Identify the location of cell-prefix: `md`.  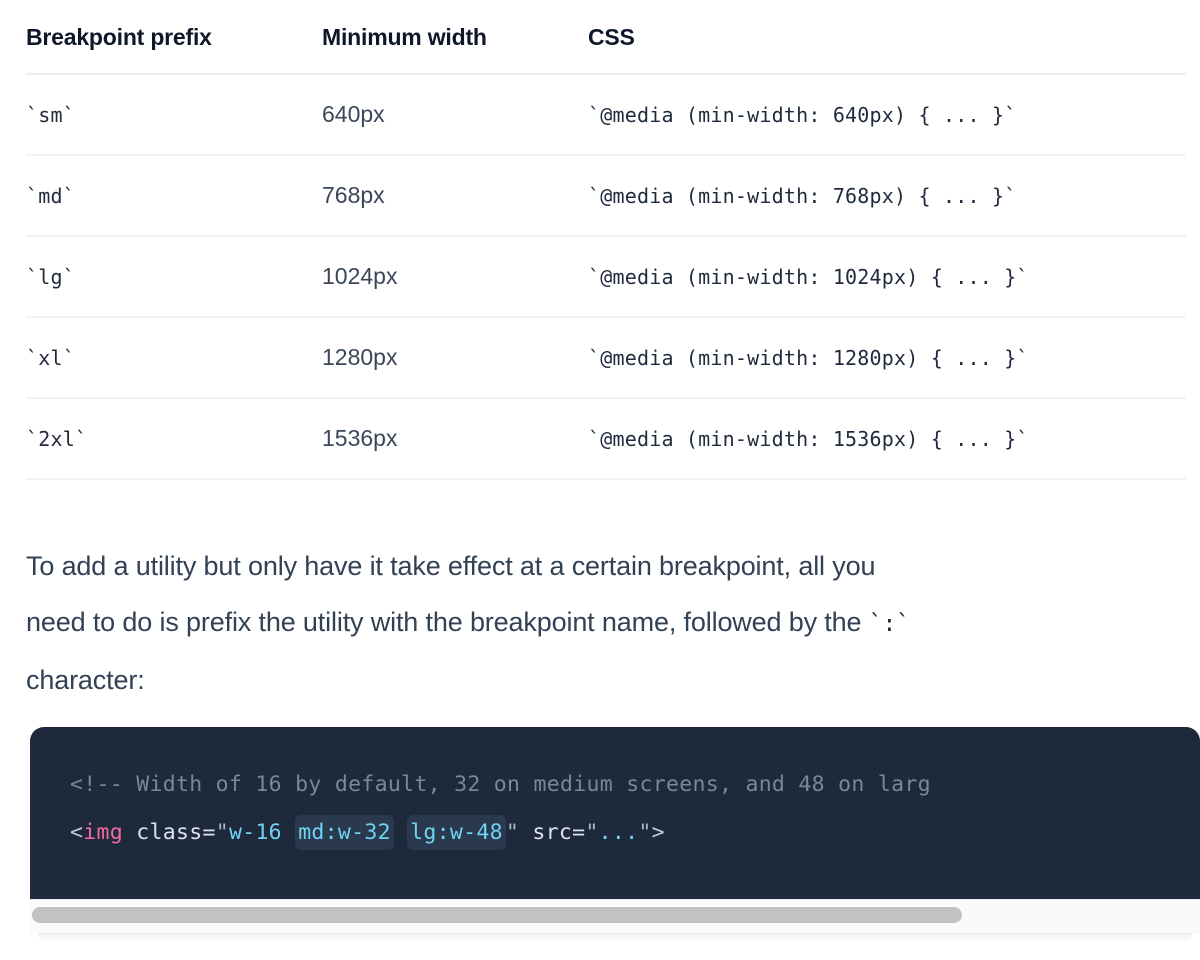
(174, 196).